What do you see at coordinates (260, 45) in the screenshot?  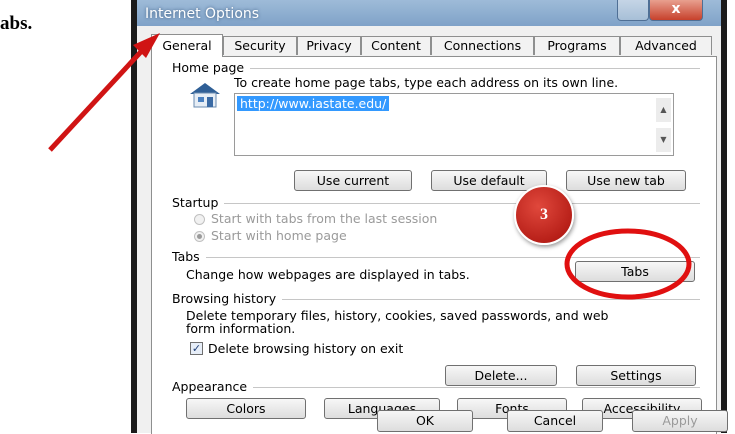 I see `tab-security: Security` at bounding box center [260, 45].